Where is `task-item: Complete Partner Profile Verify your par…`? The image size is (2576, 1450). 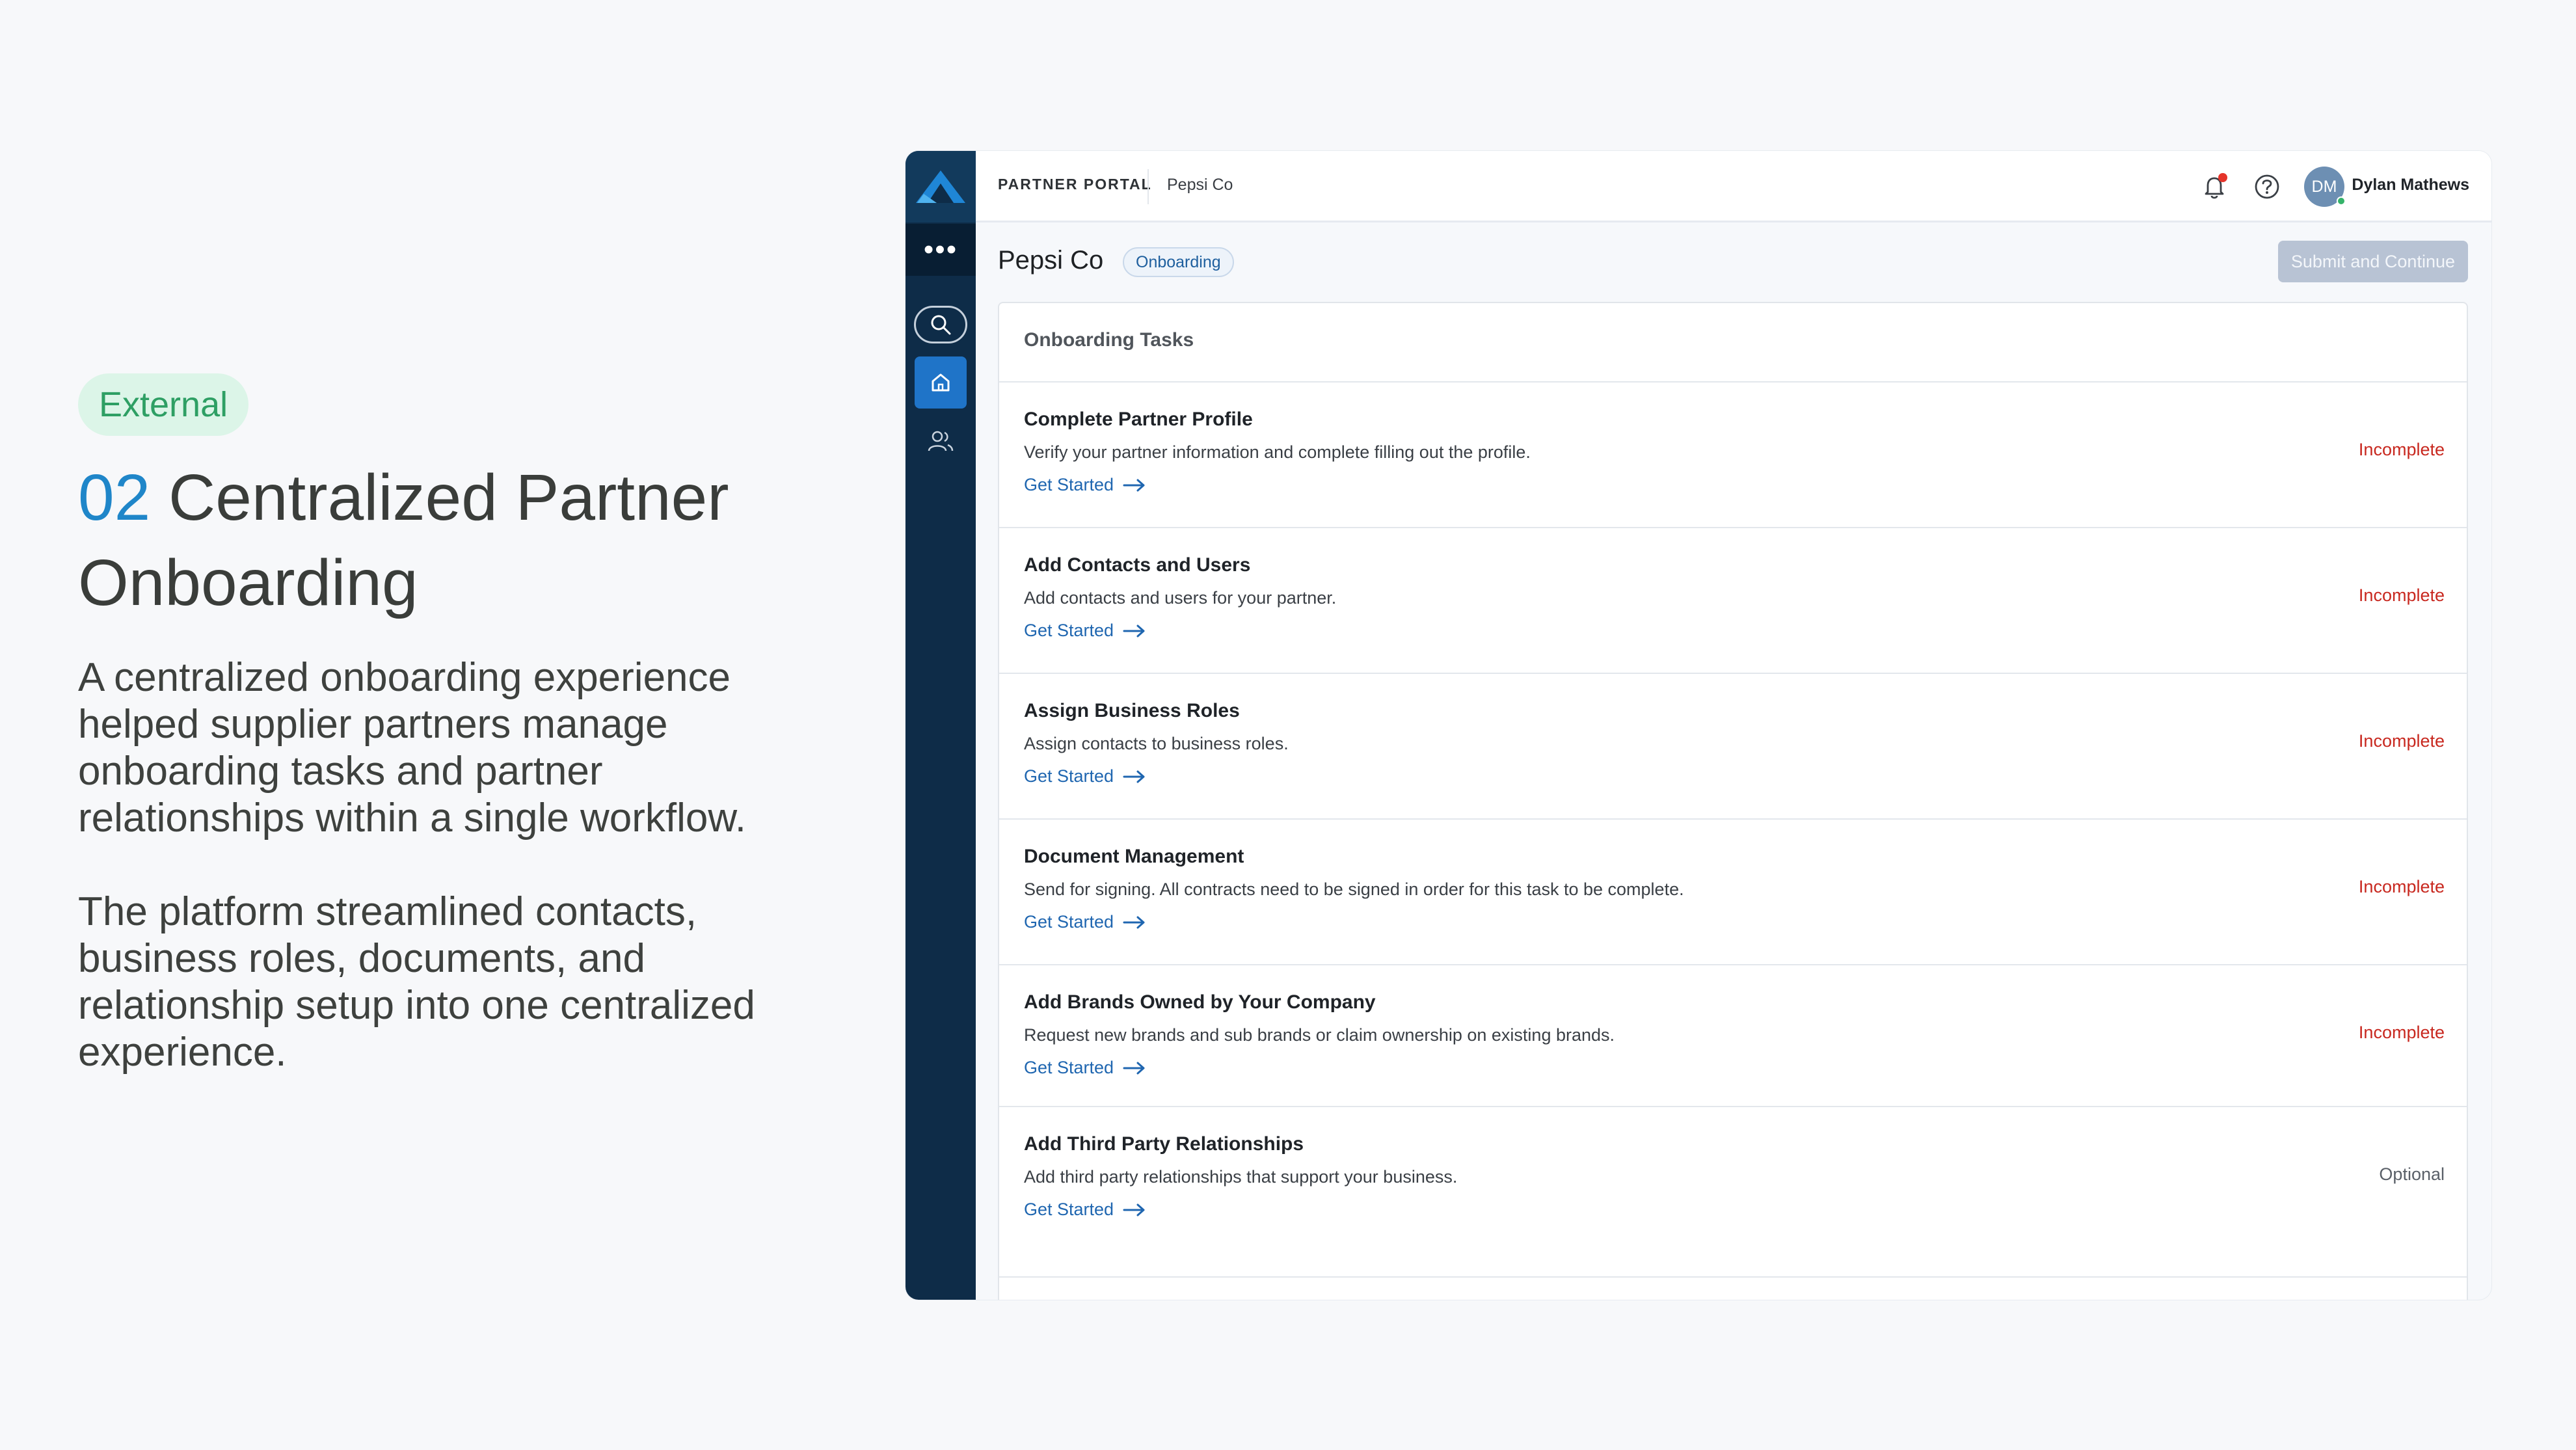 task-item: Complete Partner Profile Verify your par… is located at coordinates (1733, 455).